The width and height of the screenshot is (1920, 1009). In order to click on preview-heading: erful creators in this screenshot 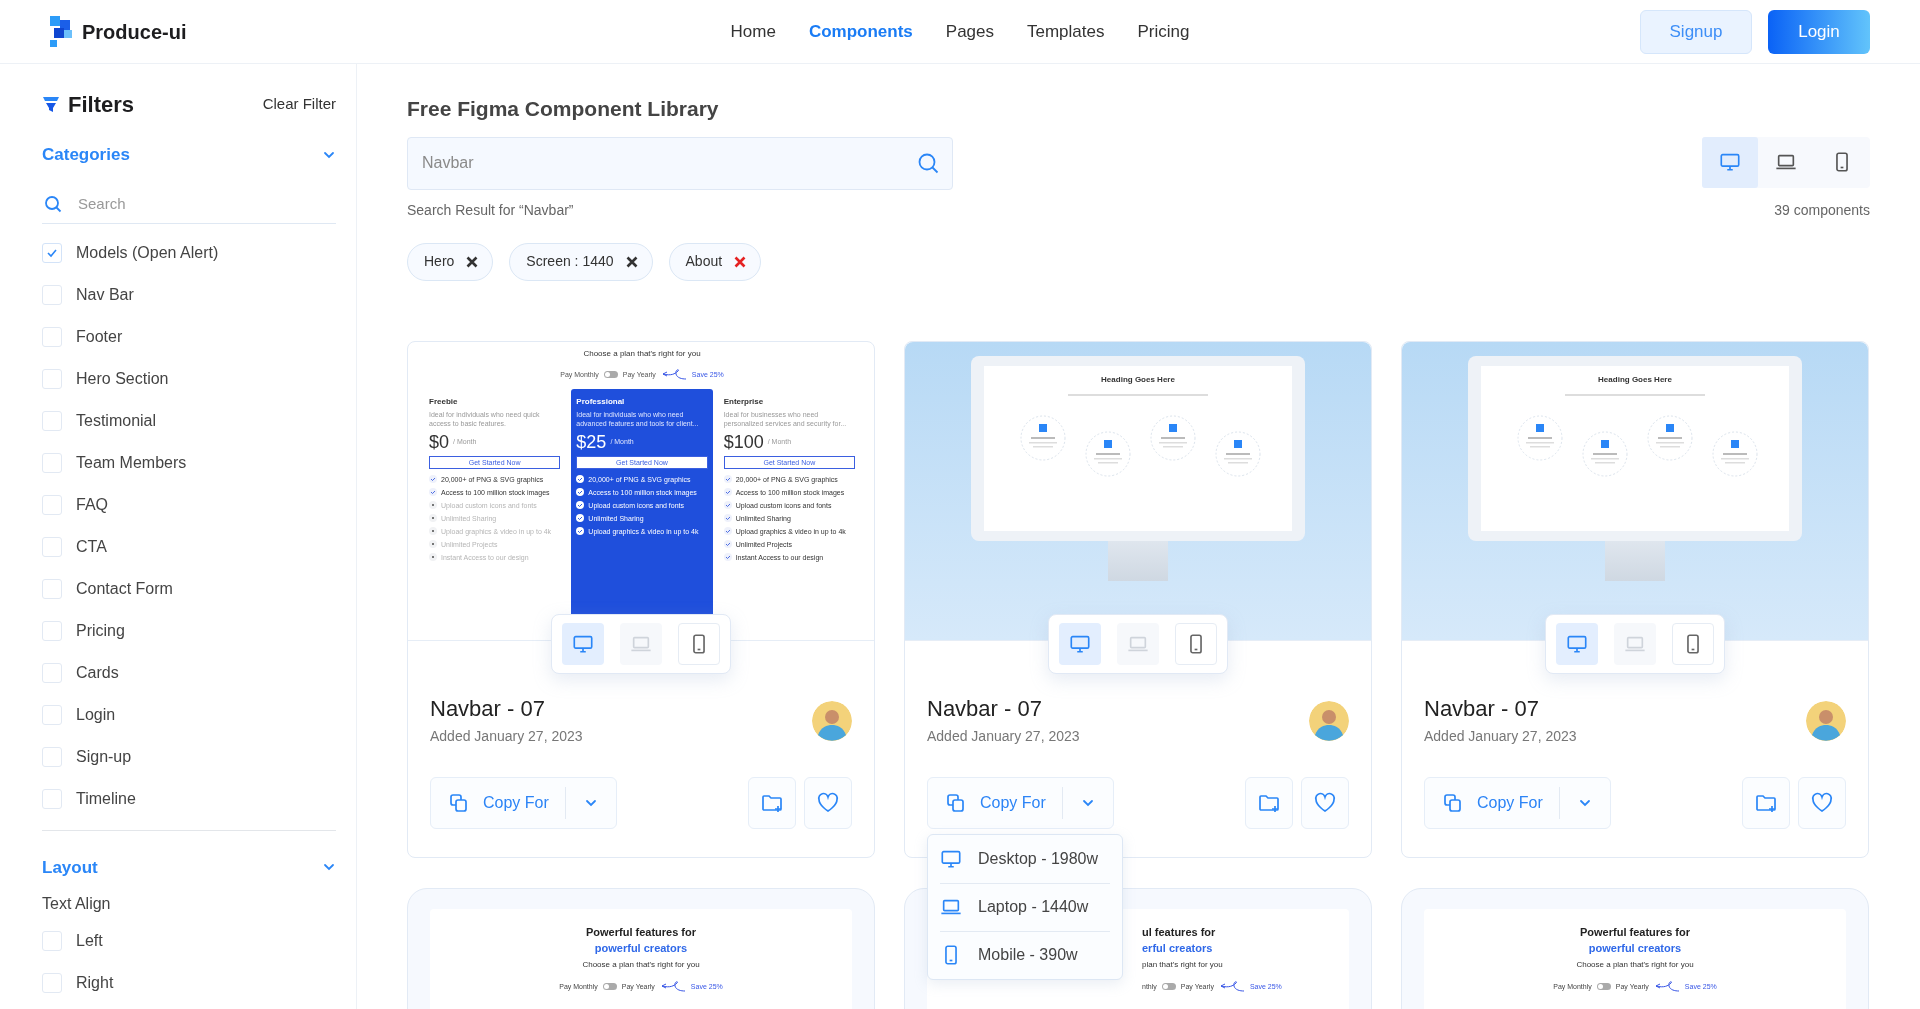, I will do `click(1177, 948)`.